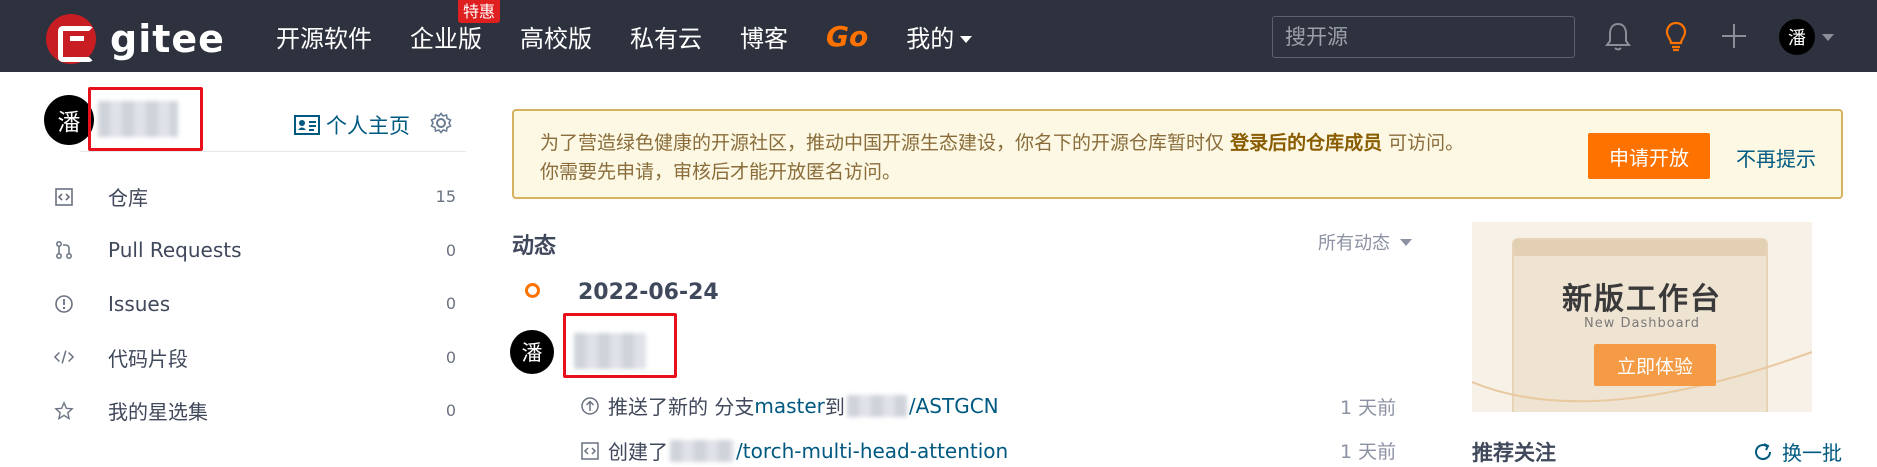 The height and width of the screenshot is (467, 1877). Describe the element at coordinates (590, 405) in the screenshot. I see `push-icon` at that location.